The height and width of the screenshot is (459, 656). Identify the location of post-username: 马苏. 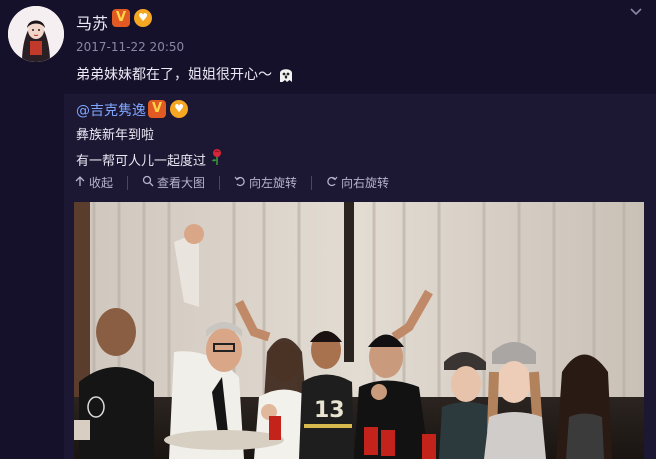
(92, 22).